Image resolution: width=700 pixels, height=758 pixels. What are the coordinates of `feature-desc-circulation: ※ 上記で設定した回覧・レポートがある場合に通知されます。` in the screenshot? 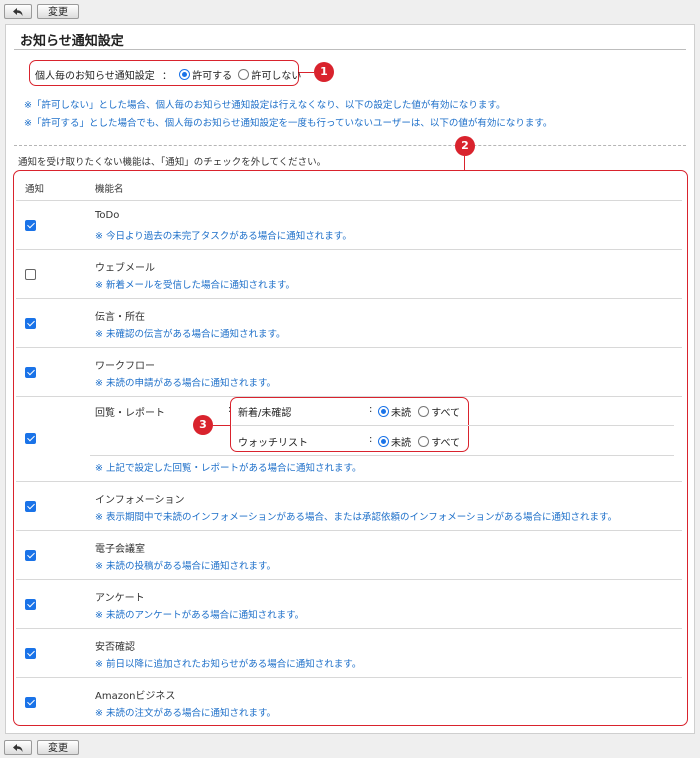 It's located at (228, 468).